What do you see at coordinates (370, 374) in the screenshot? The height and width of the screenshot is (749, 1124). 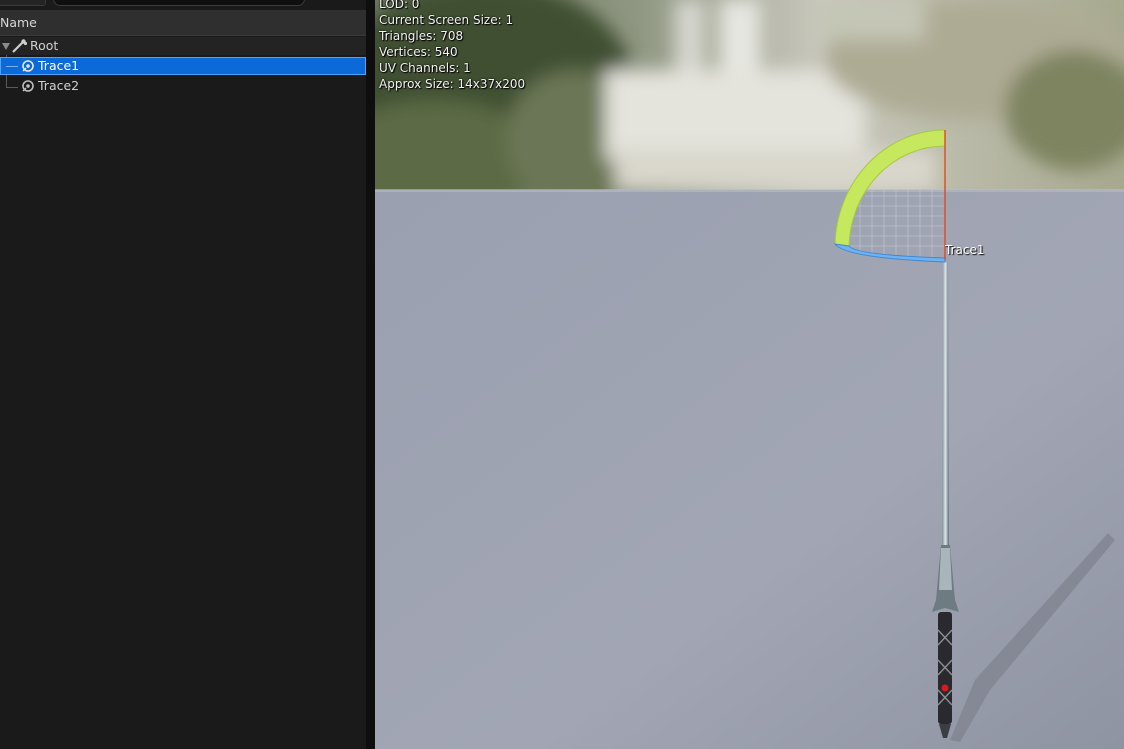 I see `panel-splitter` at bounding box center [370, 374].